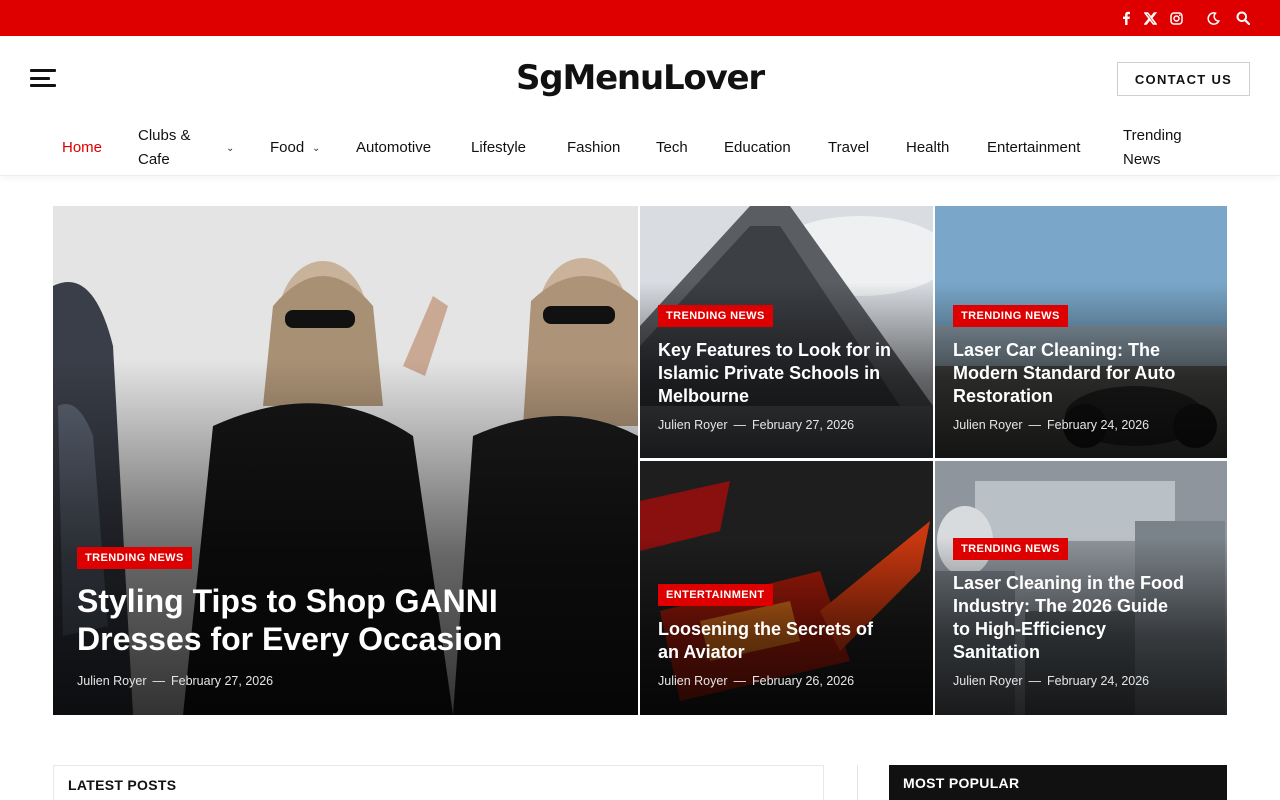 This screenshot has width=1280, height=800. Describe the element at coordinates (769, 373) in the screenshot. I see `title-line: Islamic Private Schools in` at that location.